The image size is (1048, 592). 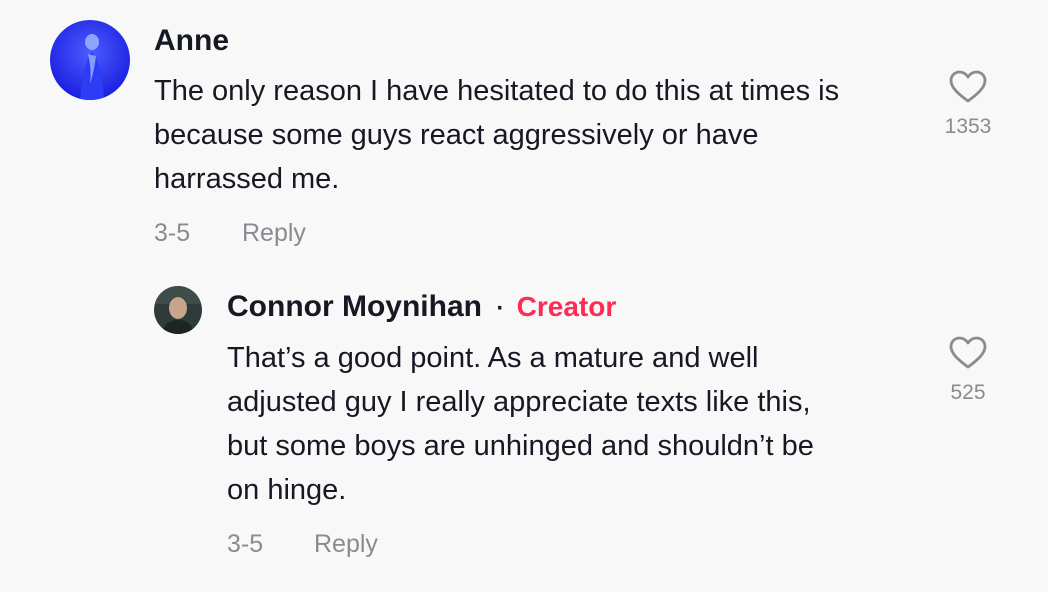 I want to click on creator-badge: Creator, so click(x=566, y=306).